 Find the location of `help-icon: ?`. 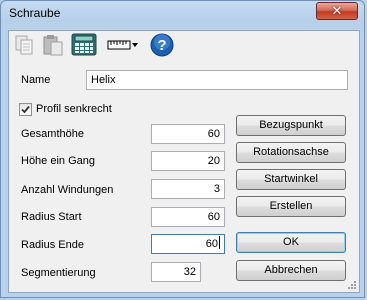

help-icon: ? is located at coordinates (162, 45).